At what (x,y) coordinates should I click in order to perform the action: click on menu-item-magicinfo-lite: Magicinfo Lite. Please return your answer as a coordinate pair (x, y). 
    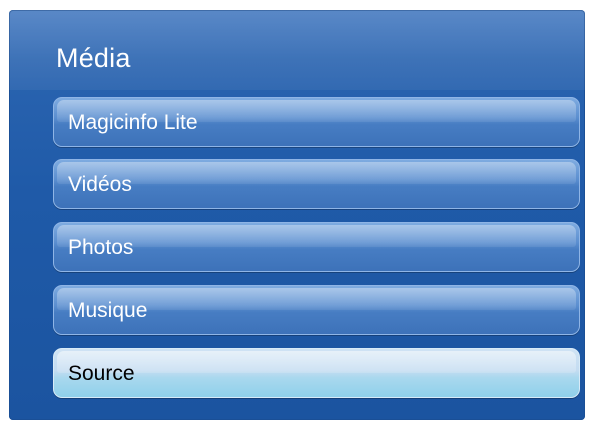
    Looking at the image, I should click on (316, 122).